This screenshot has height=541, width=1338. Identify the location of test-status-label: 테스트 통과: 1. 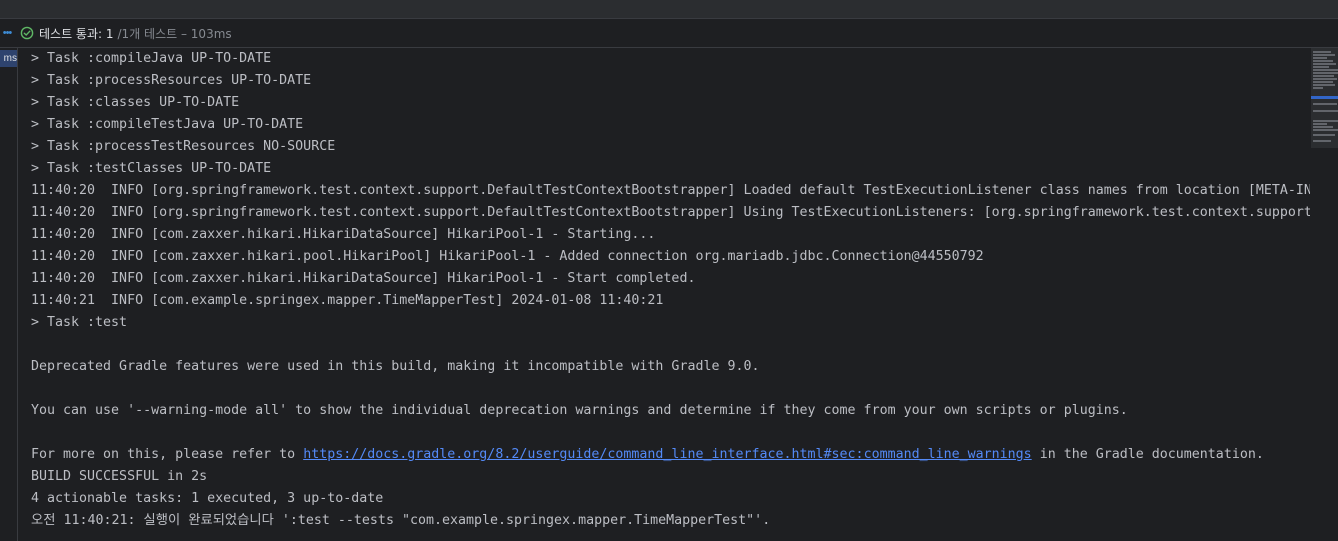
(76, 33).